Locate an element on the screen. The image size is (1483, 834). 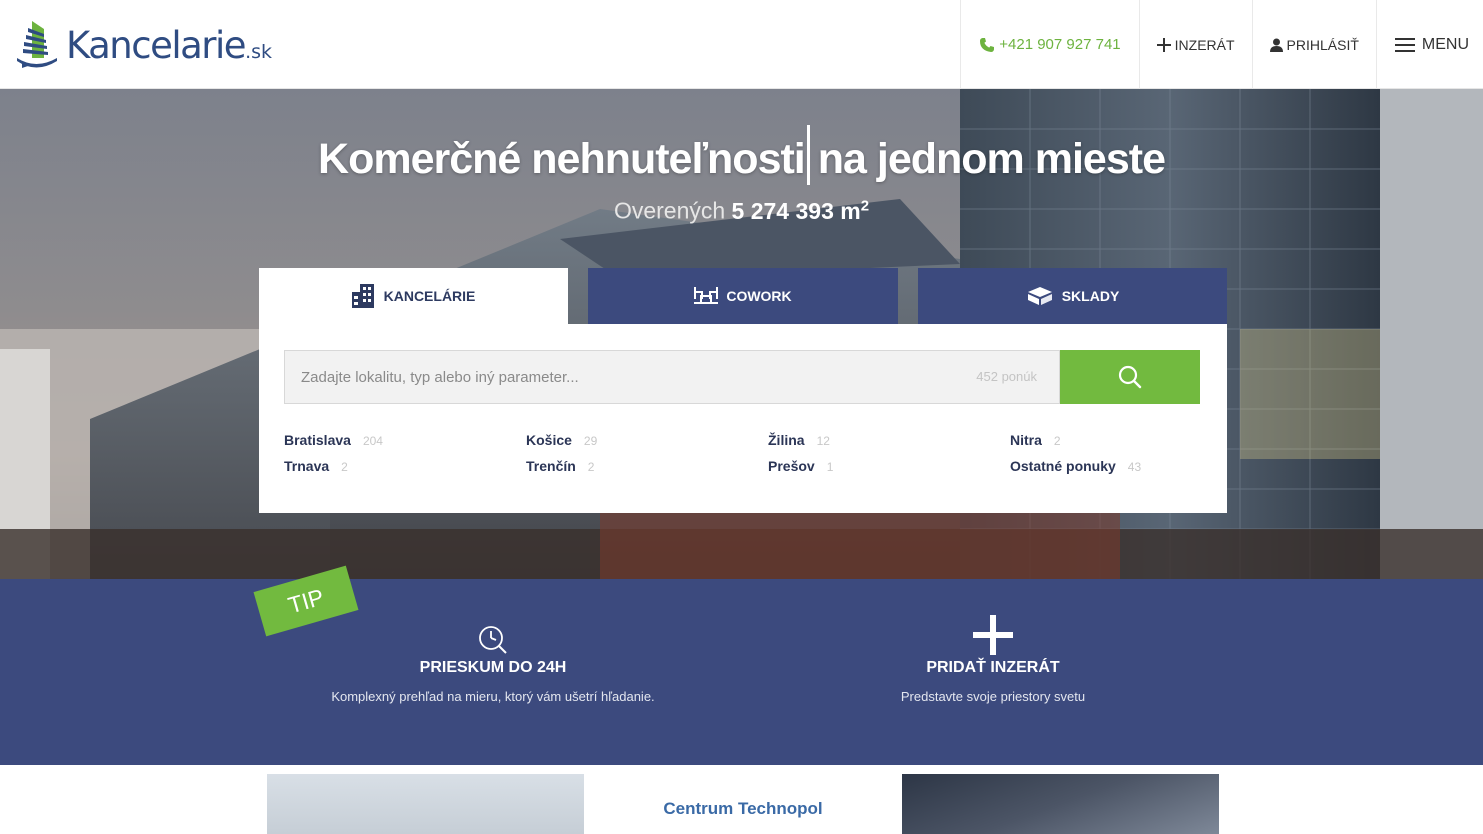
tab-cowork: Cowork is located at coordinates (743, 296).